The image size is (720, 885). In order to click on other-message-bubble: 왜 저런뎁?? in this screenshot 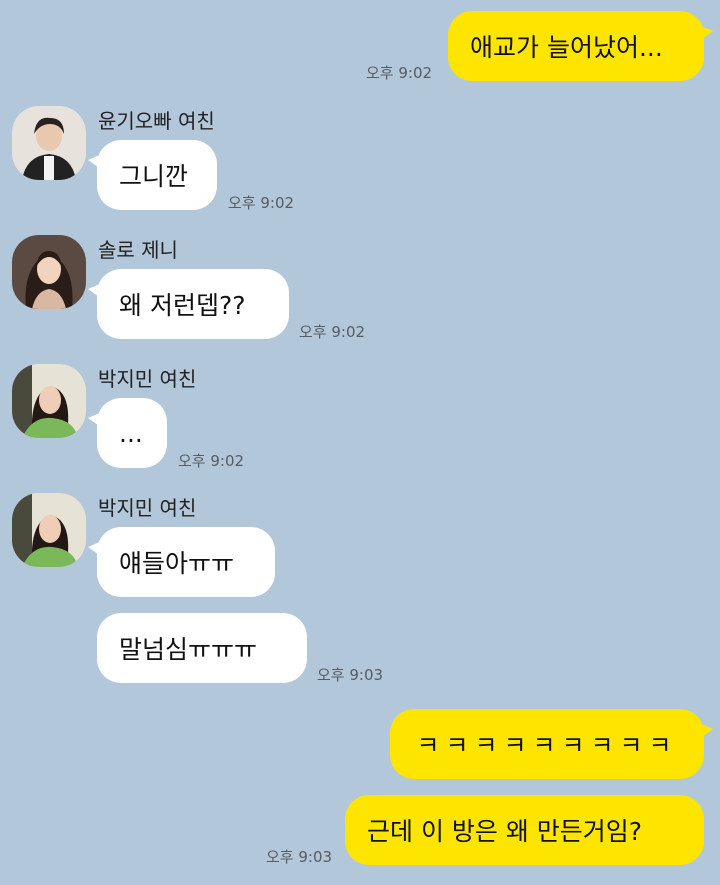, I will do `click(188, 304)`.